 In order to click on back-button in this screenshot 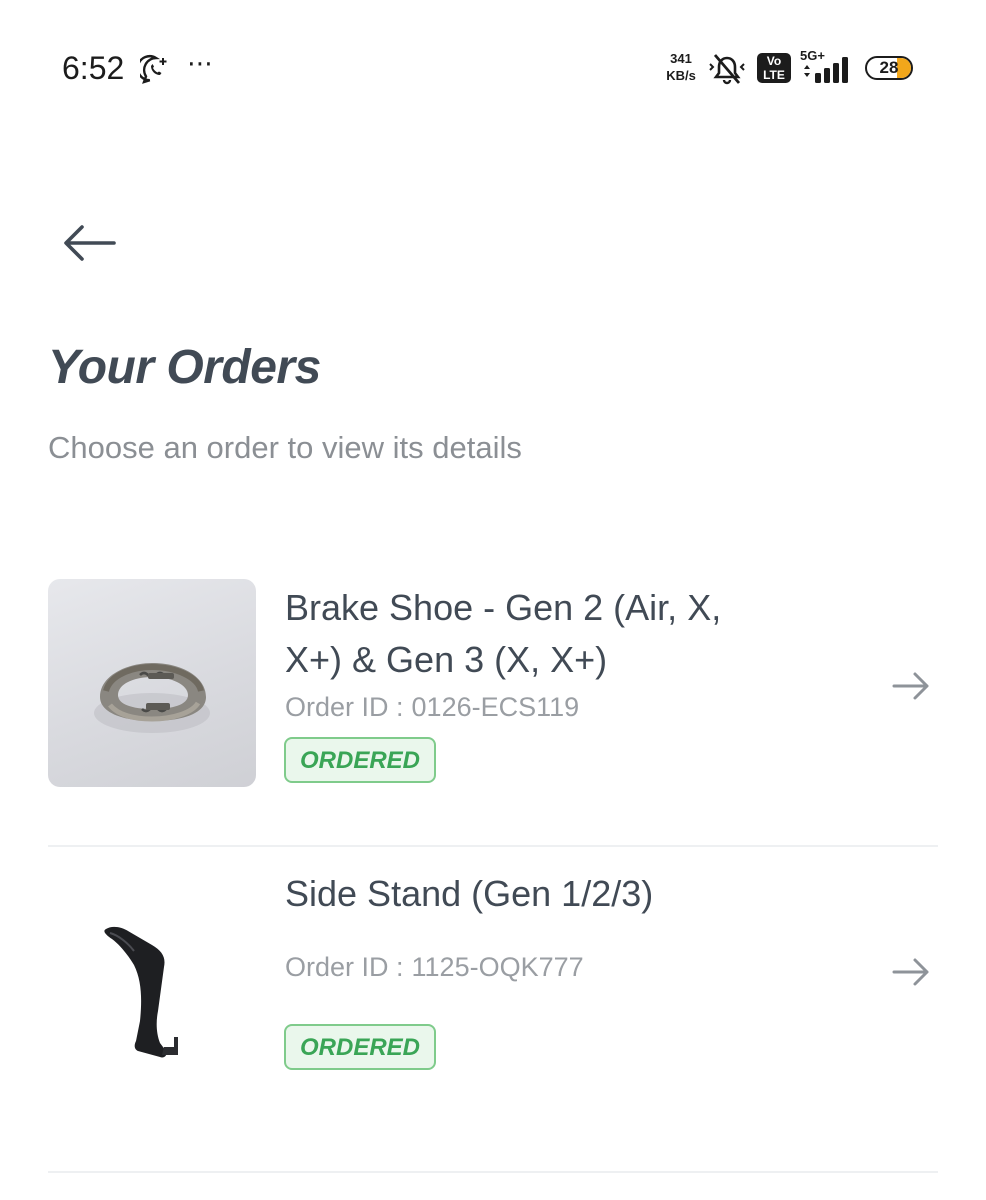, I will do `click(90, 243)`.